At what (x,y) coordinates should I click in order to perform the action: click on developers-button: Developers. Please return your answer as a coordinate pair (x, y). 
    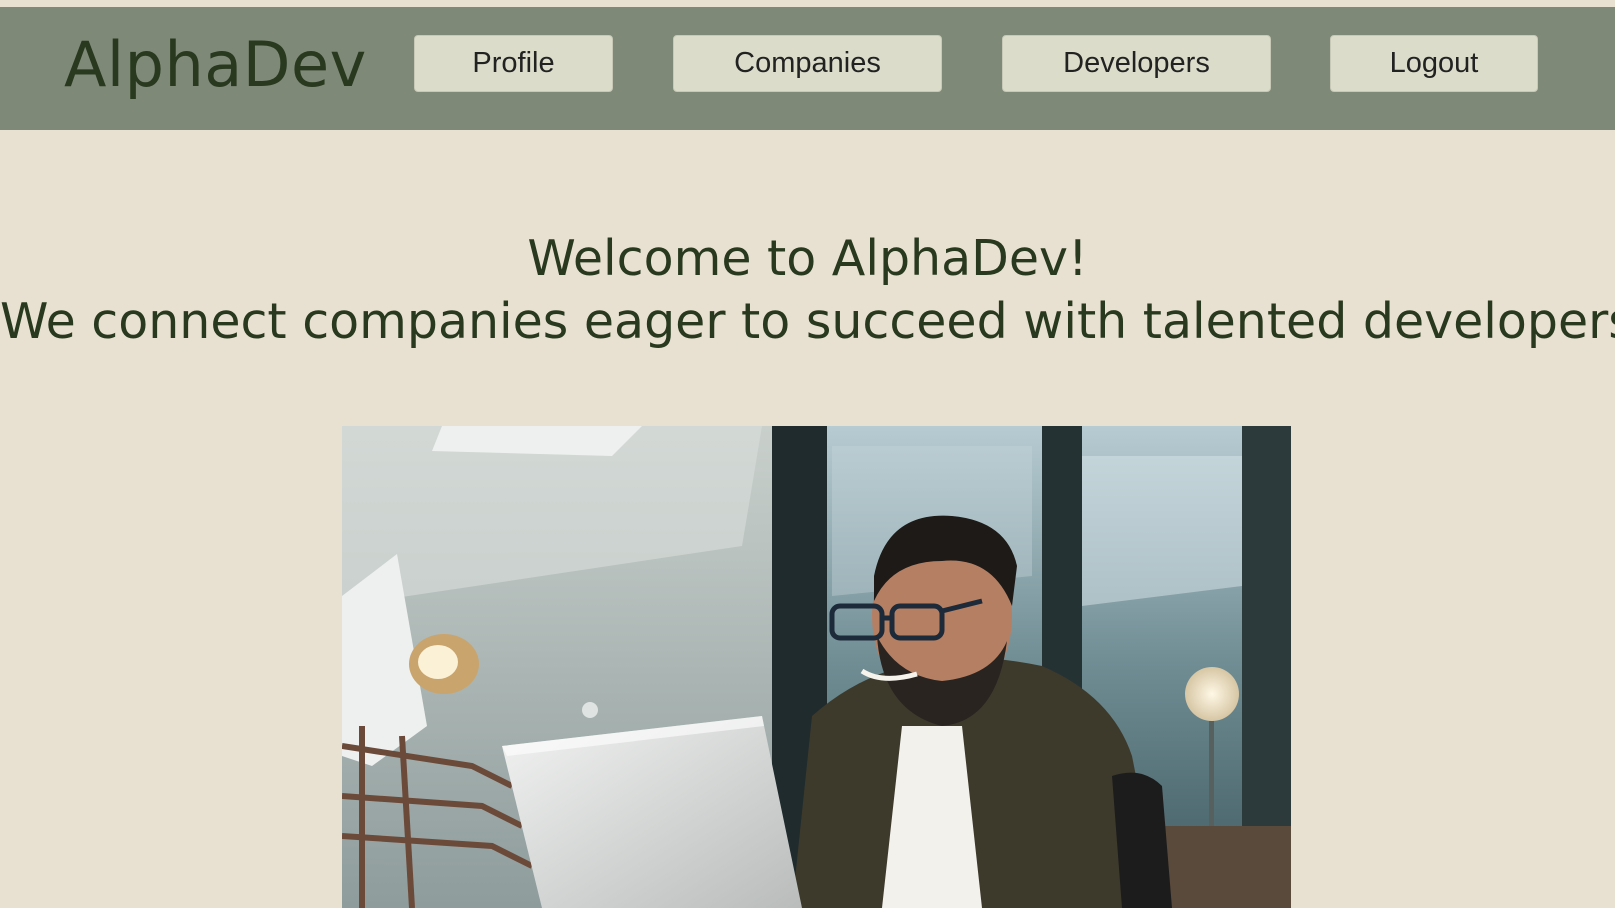
    Looking at the image, I should click on (1136, 63).